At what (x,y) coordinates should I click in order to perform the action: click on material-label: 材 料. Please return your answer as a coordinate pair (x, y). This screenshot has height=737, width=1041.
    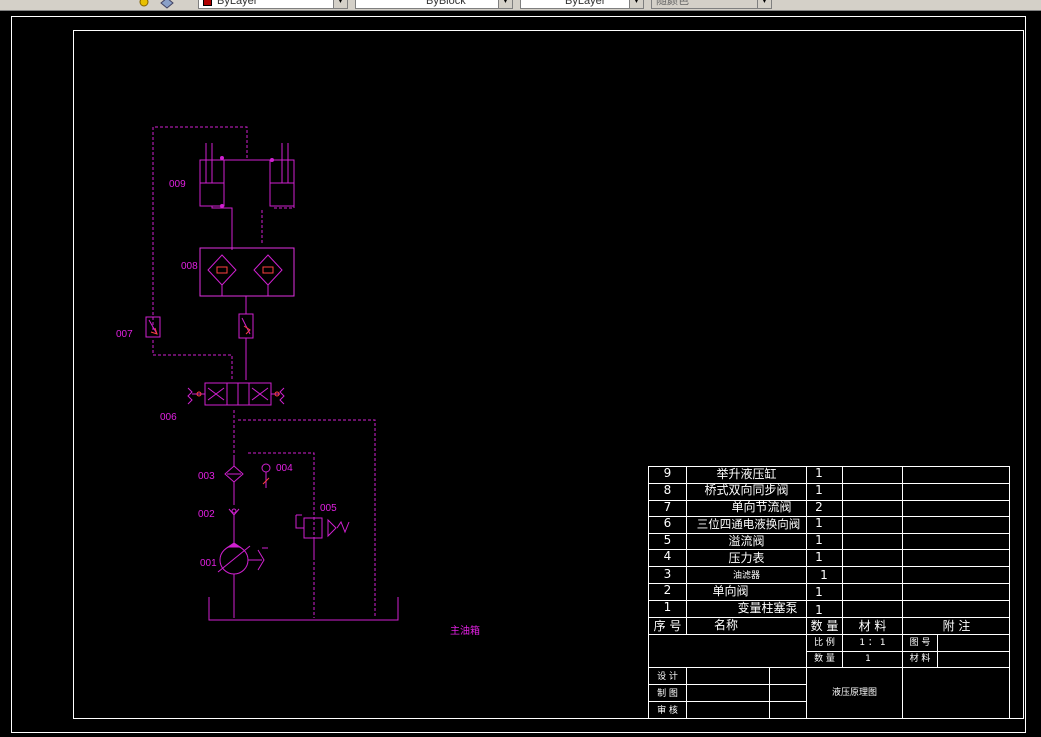
    Looking at the image, I should click on (920, 659).